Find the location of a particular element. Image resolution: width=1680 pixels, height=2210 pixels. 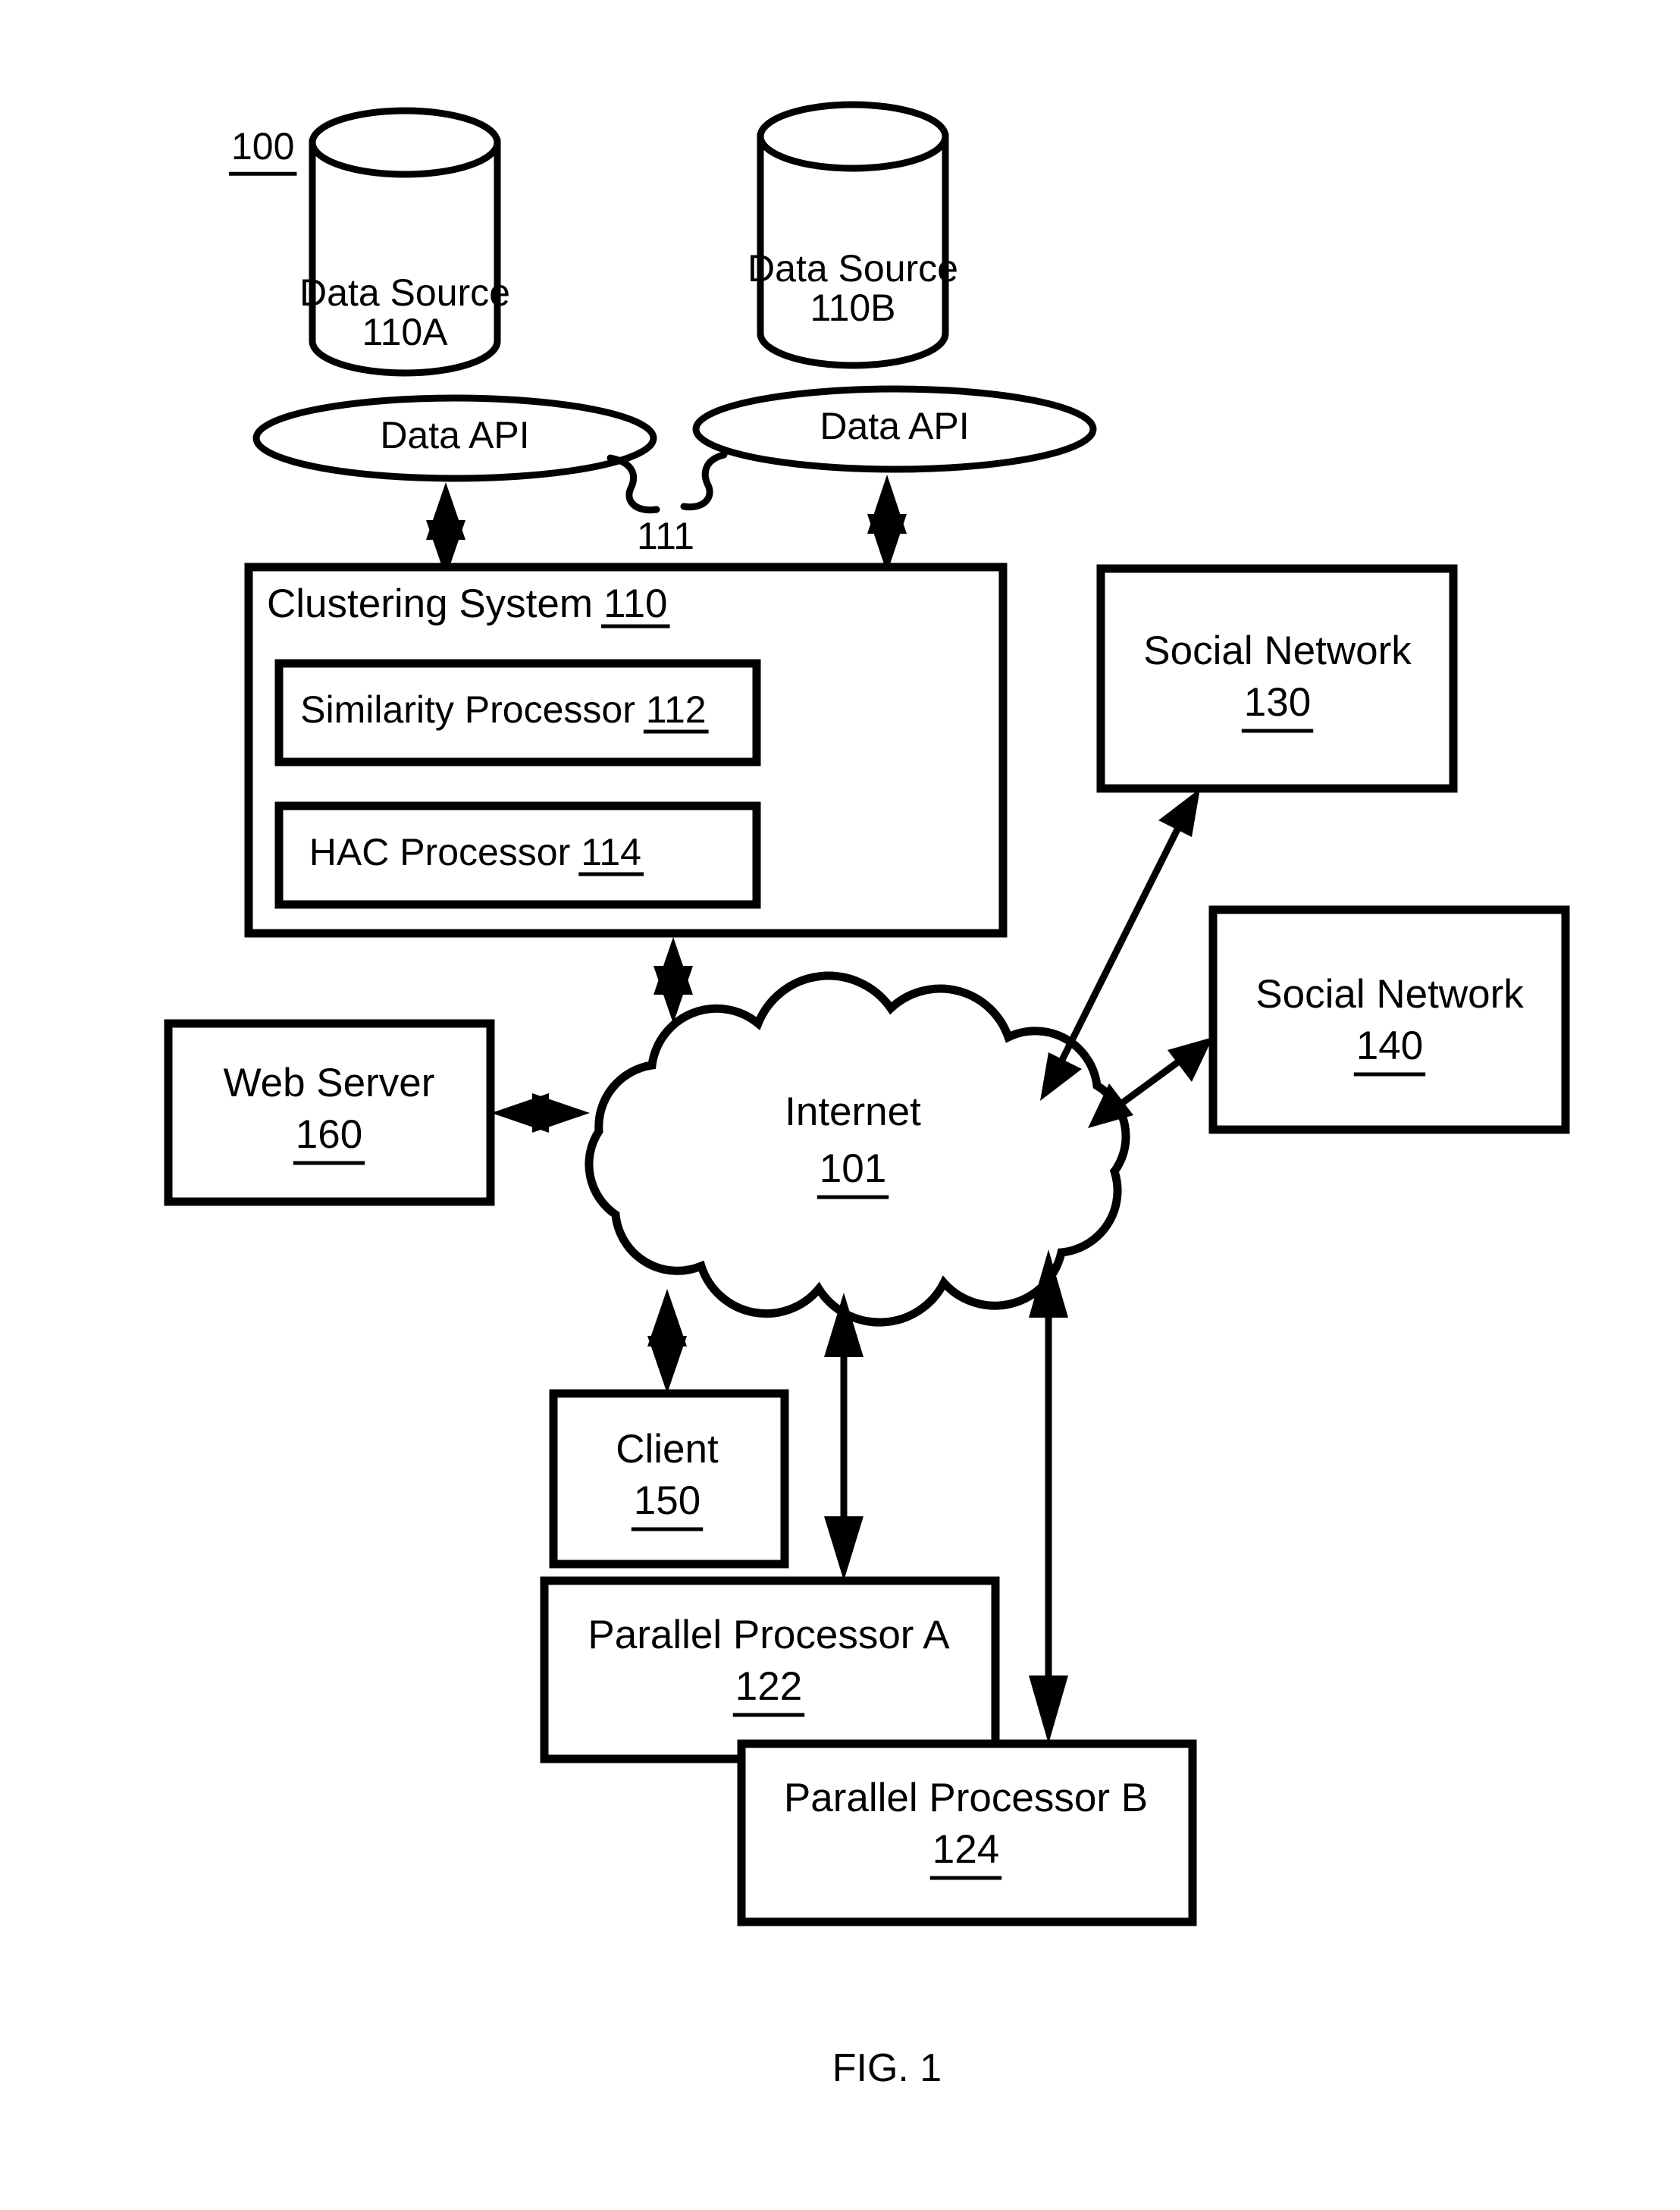

similarity-processor-ref: 112 is located at coordinates (676, 709).